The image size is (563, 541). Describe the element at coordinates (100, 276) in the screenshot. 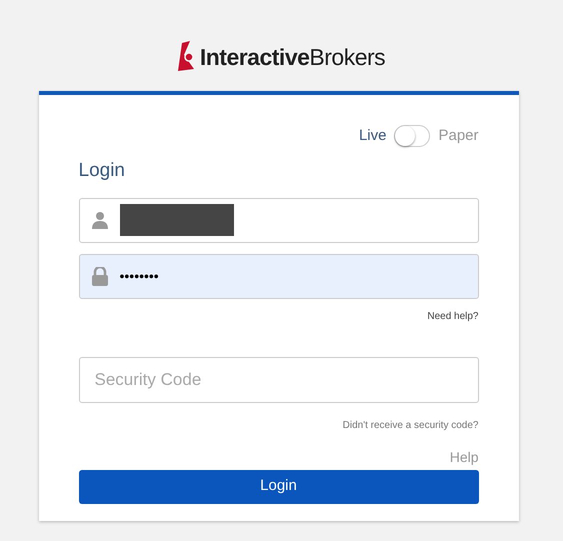

I see `lock-icon` at that location.